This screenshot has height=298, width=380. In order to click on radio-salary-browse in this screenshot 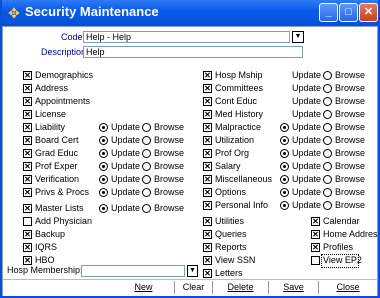, I will do `click(327, 166)`.